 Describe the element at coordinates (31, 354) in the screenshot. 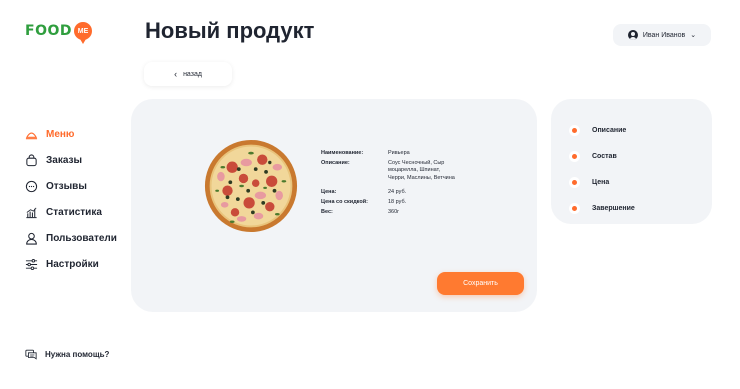

I see `help-chat-icon` at that location.